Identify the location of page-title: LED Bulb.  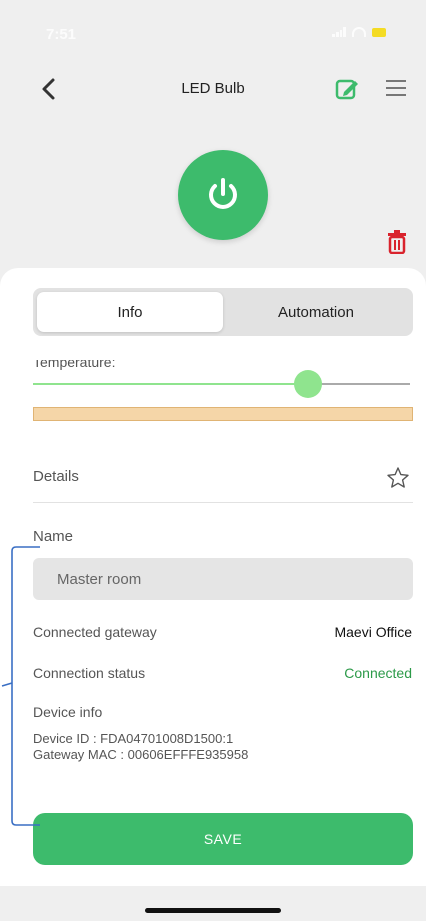
(213, 88).